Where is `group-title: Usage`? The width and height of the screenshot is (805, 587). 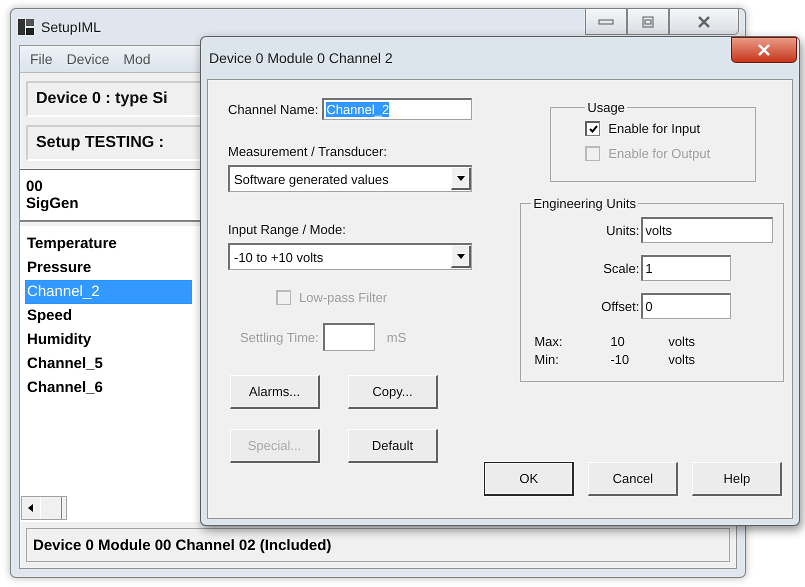
group-title: Usage is located at coordinates (606, 107).